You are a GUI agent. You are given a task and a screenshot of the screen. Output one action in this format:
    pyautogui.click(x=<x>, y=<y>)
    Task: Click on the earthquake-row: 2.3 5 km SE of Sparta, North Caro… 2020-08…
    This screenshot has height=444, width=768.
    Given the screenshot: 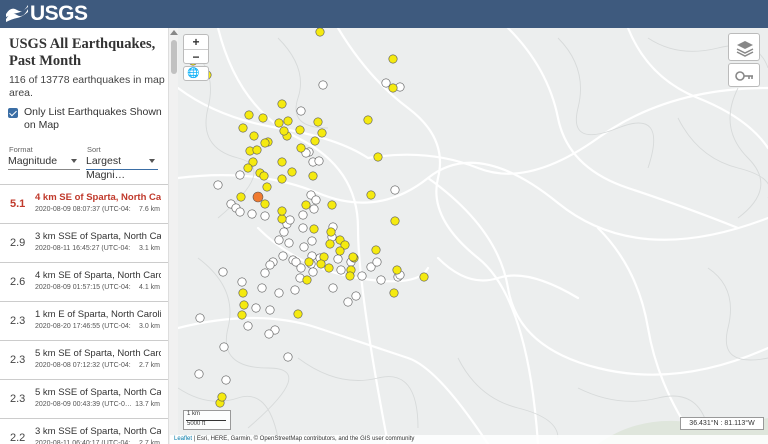 What is the action you would take?
    pyautogui.click(x=84, y=360)
    